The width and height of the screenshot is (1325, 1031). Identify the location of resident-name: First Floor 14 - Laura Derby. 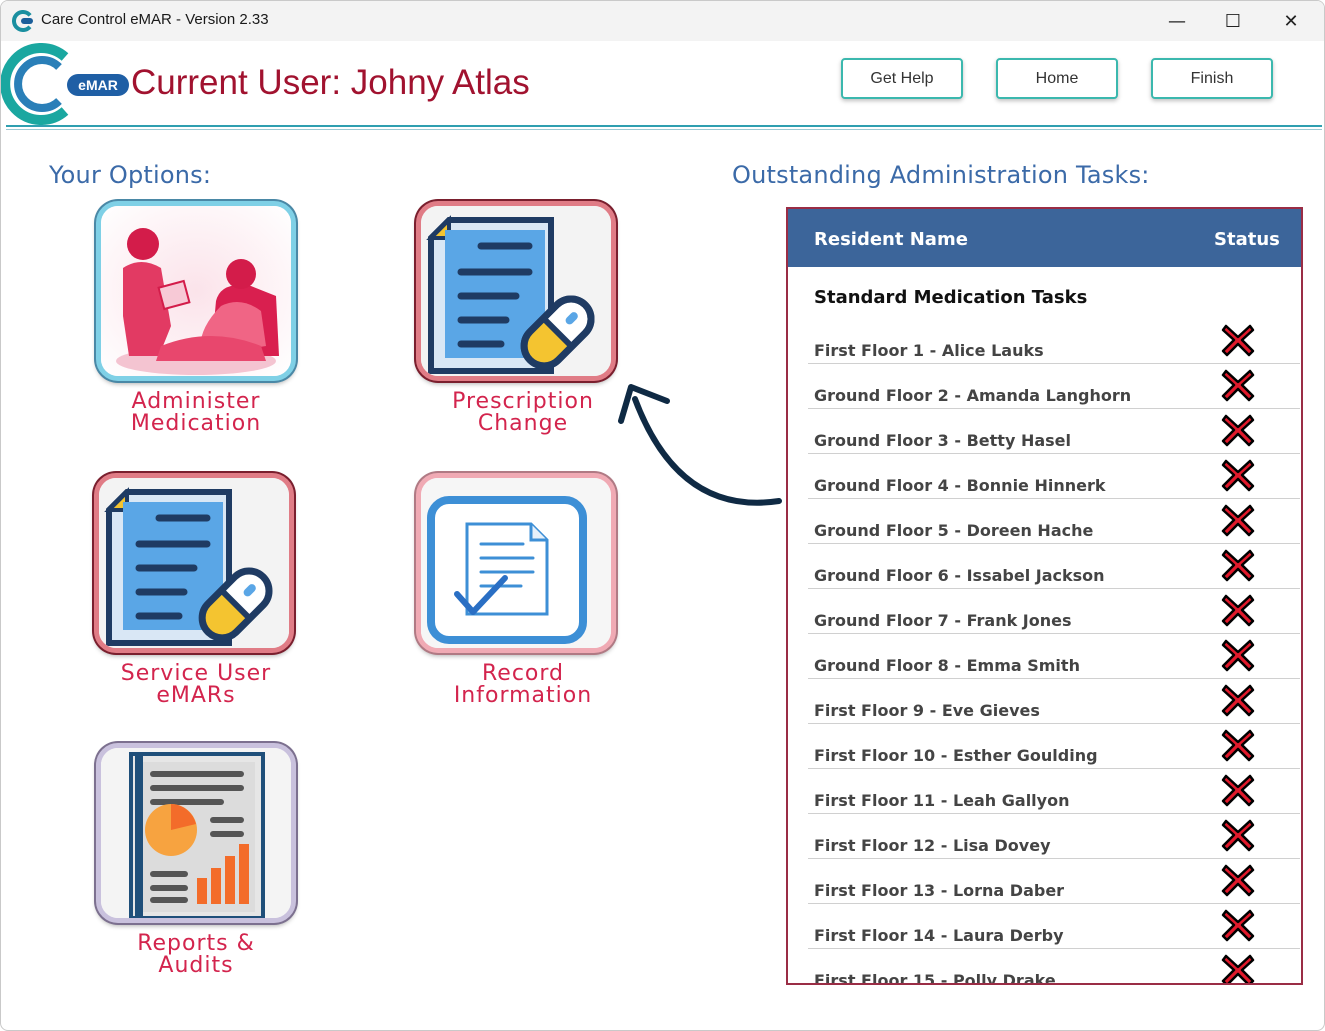
(939, 935).